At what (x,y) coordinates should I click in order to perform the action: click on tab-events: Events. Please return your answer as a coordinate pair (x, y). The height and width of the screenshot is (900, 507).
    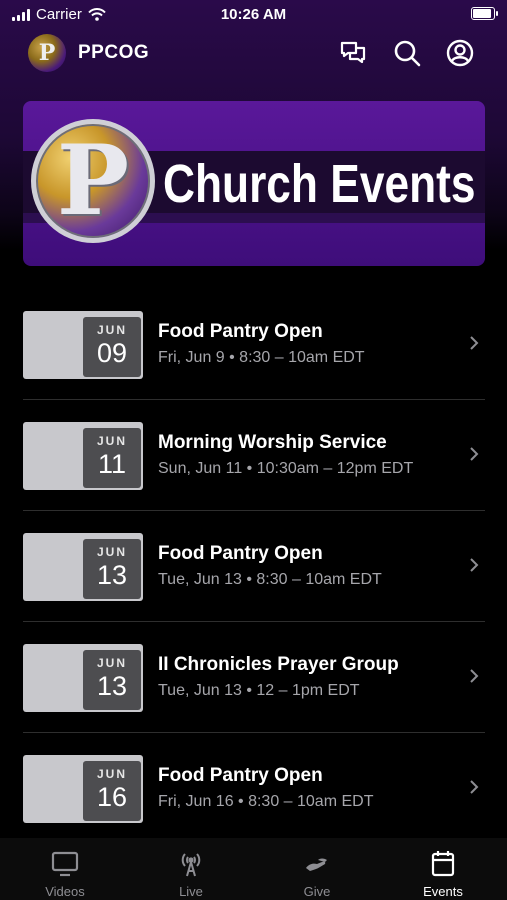
    Looking at the image, I should click on (443, 869).